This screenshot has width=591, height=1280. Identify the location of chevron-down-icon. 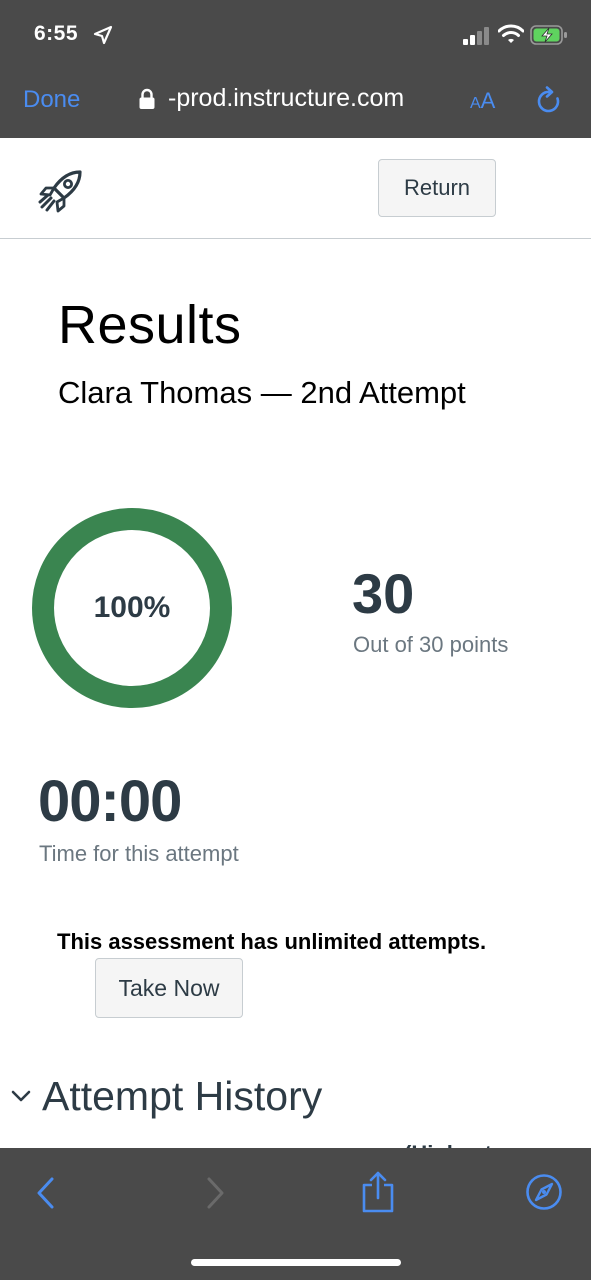
(21, 1096).